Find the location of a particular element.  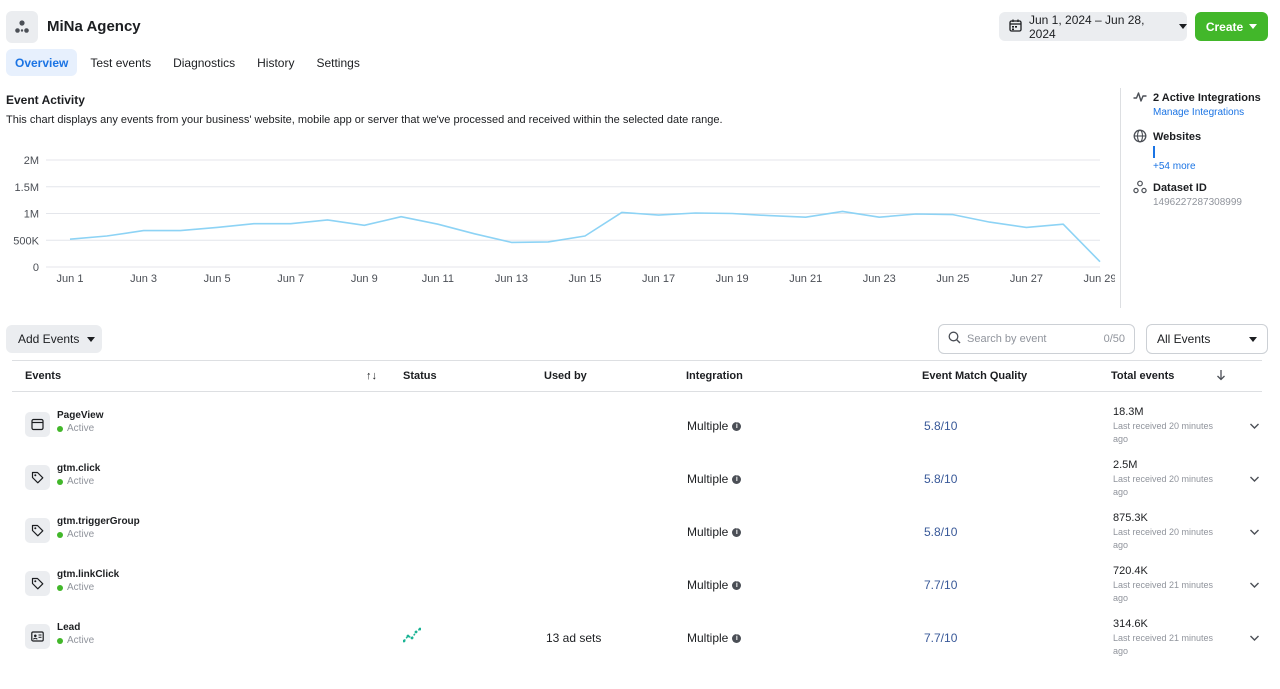

col-events: Events is located at coordinates (43, 376).